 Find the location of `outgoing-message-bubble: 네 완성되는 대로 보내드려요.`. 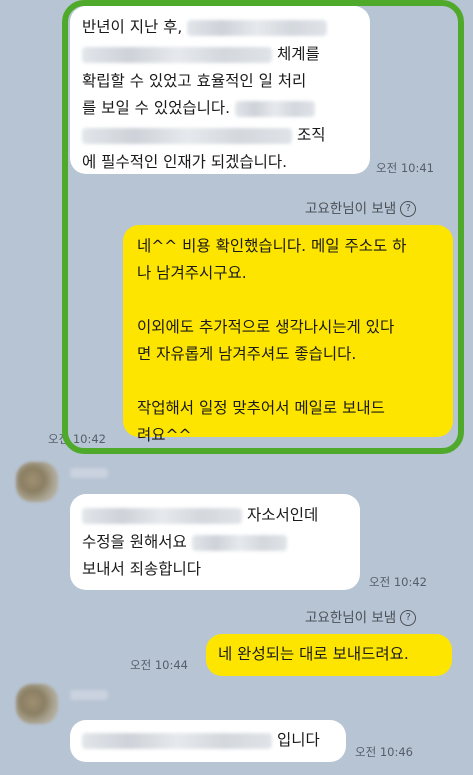

outgoing-message-bubble: 네 완성되는 대로 보내드려요. is located at coordinates (329, 655).